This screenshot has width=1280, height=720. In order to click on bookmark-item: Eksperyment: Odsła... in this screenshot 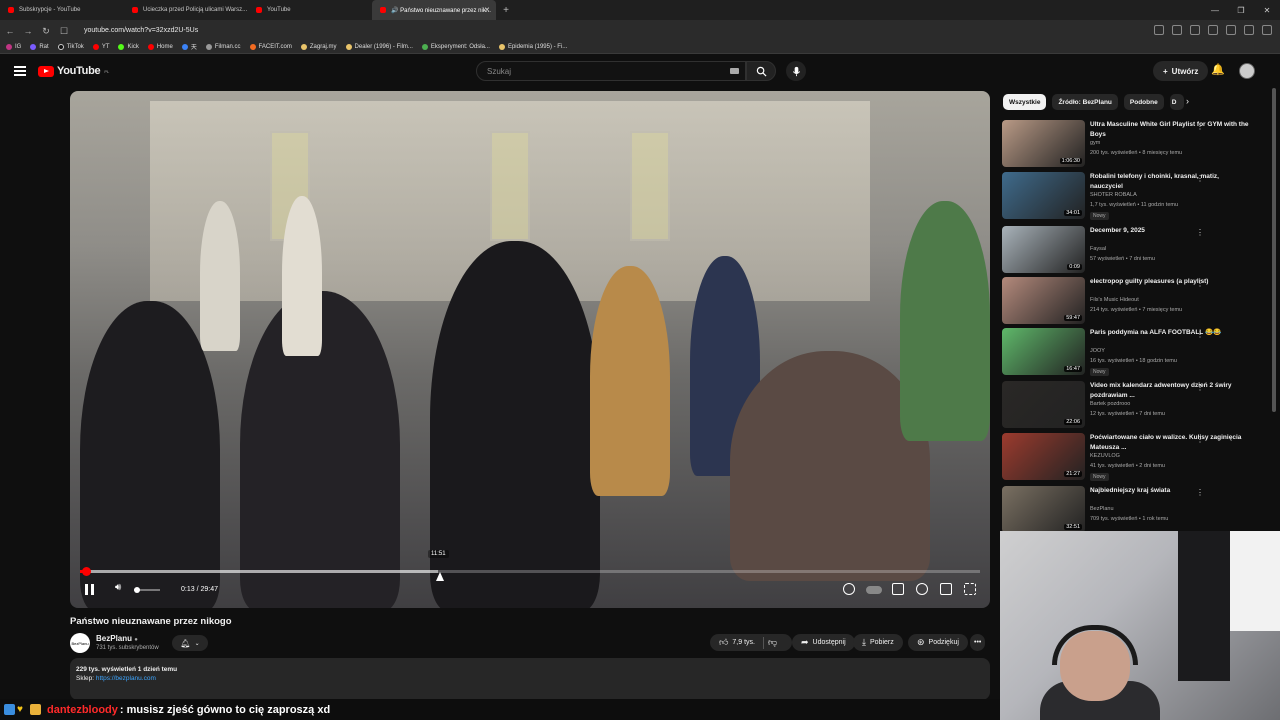, I will do `click(455, 46)`.